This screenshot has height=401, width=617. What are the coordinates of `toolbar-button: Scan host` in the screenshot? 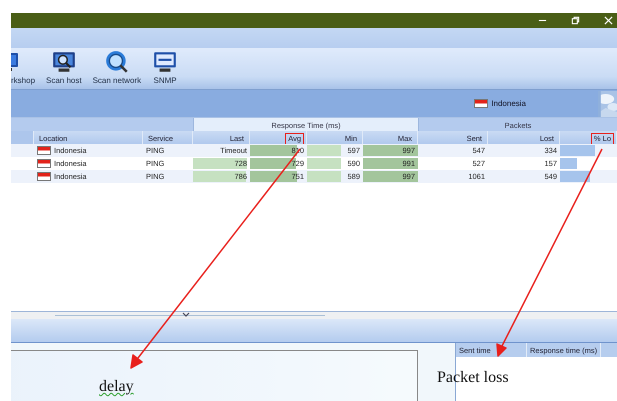 It's located at (64, 67).